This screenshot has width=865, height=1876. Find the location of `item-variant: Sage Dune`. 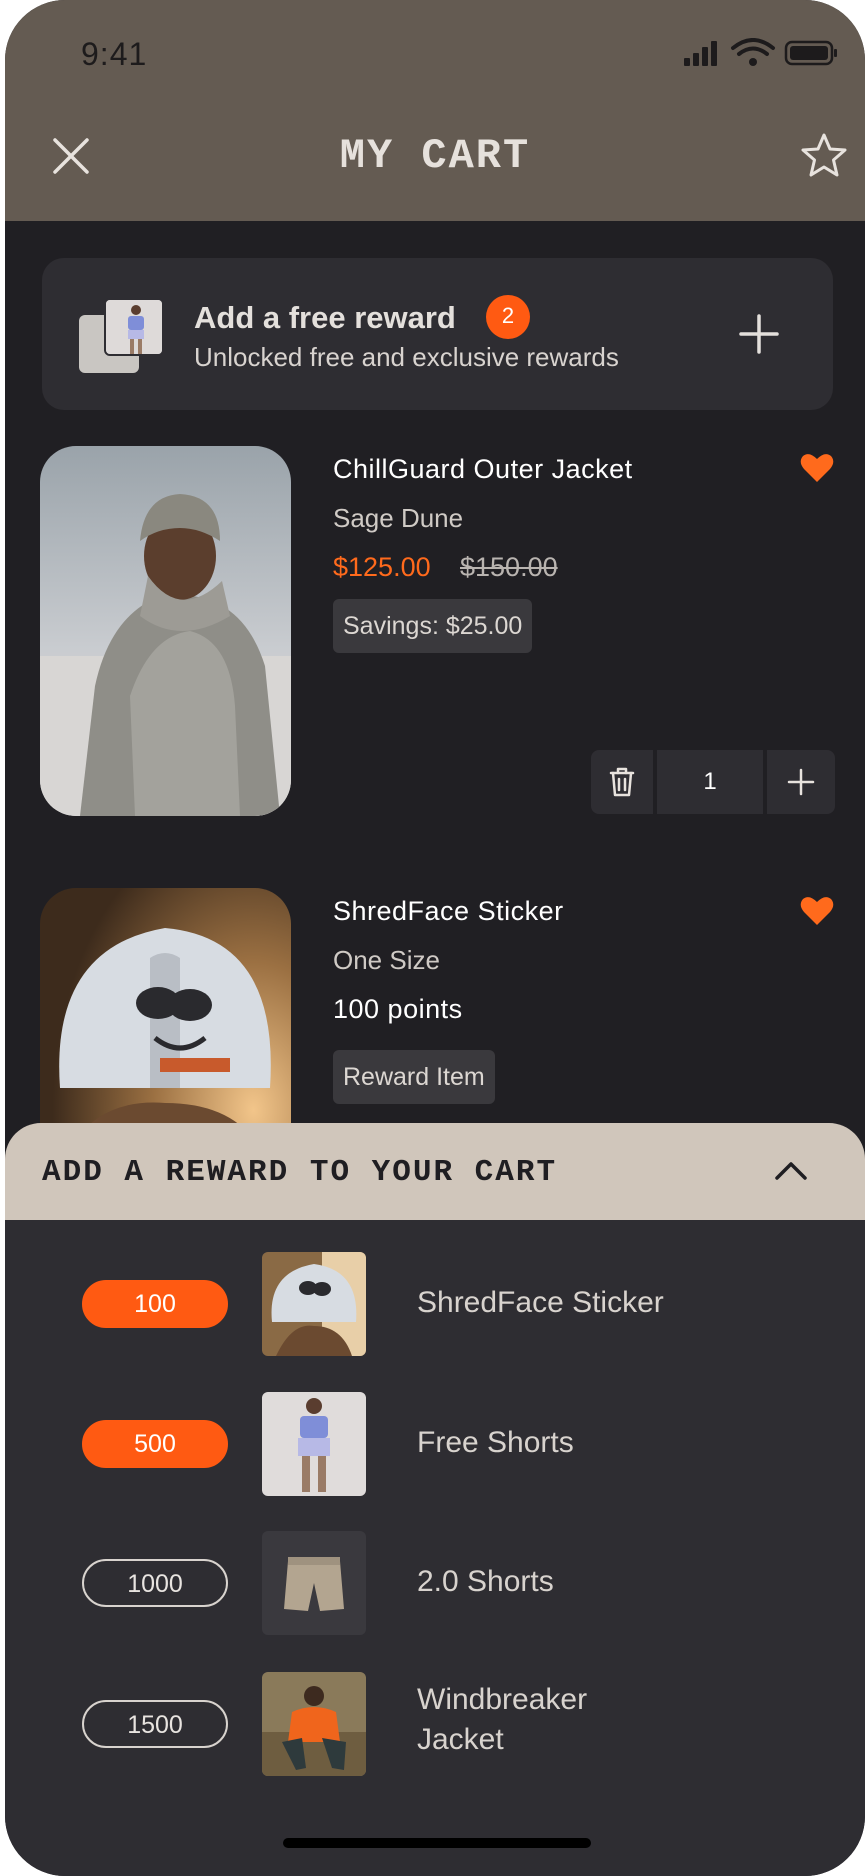

item-variant: Sage Dune is located at coordinates (398, 518).